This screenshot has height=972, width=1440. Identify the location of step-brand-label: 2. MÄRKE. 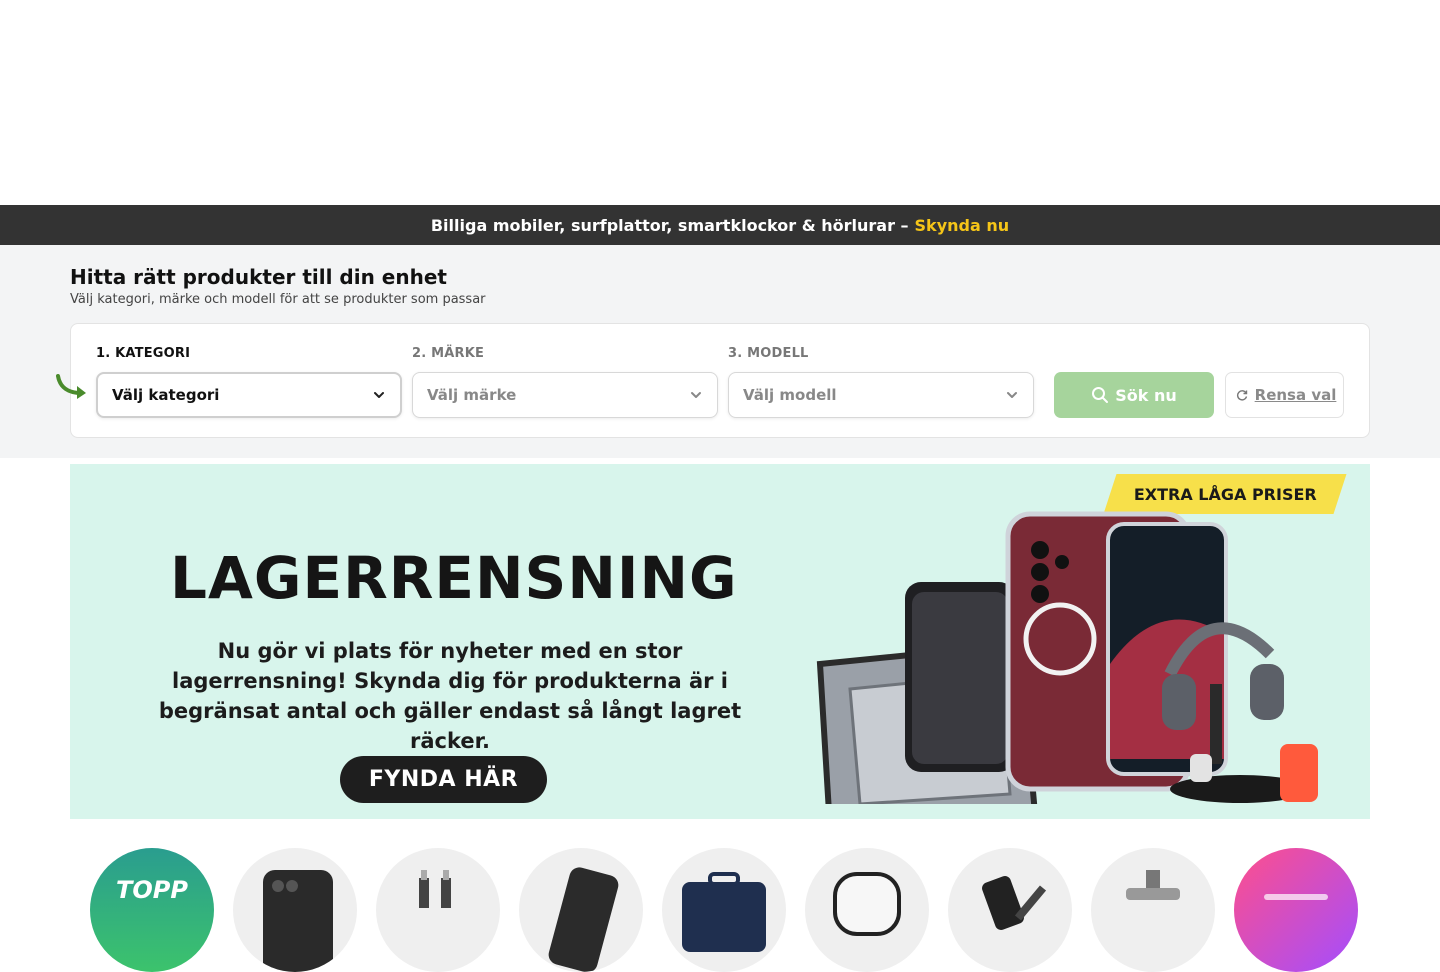
(448, 353).